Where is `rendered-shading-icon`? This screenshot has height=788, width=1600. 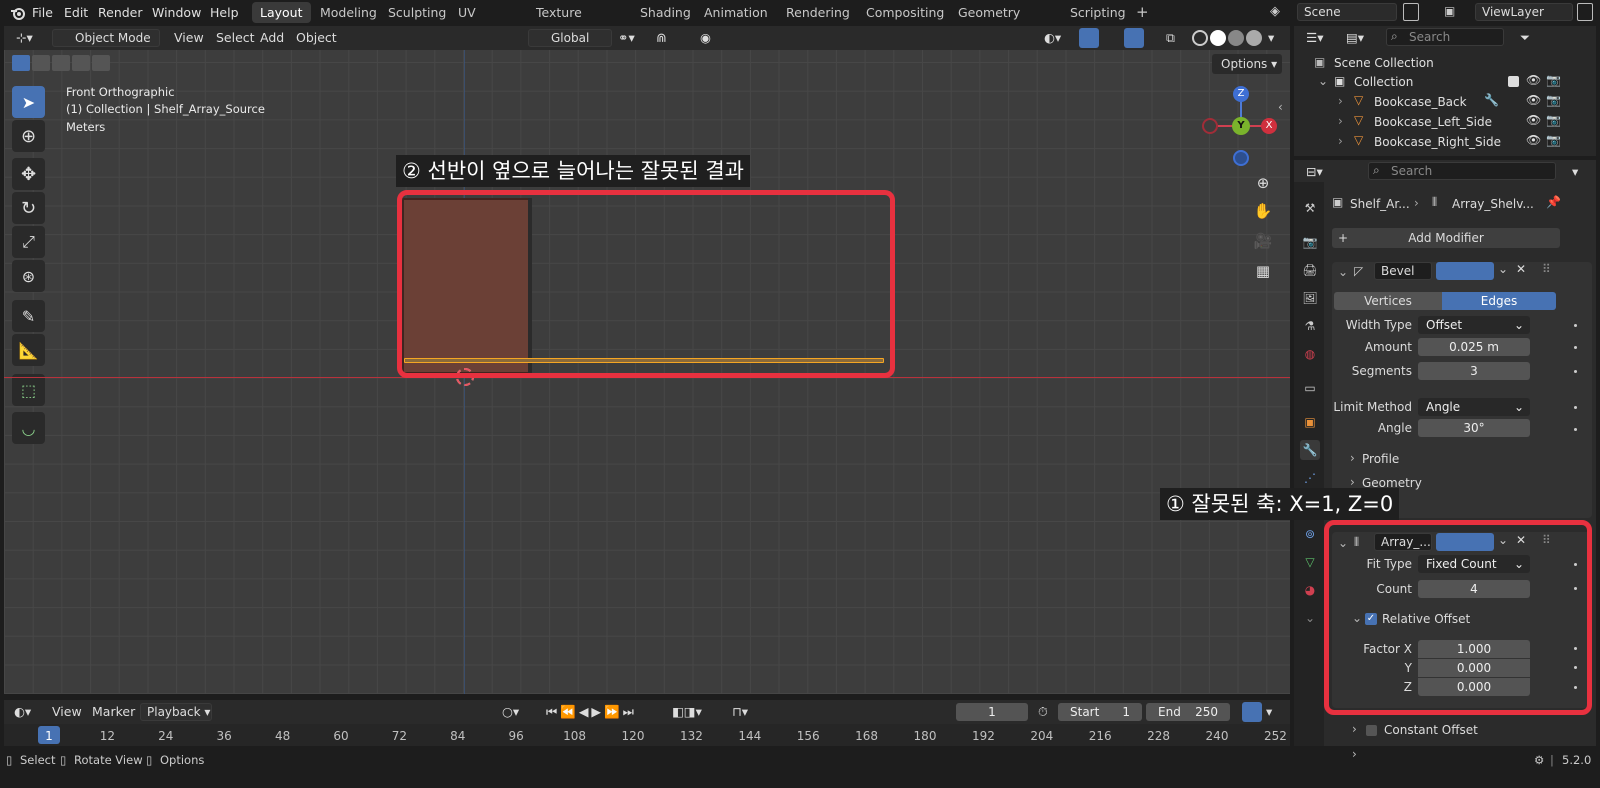 rendered-shading-icon is located at coordinates (1254, 38).